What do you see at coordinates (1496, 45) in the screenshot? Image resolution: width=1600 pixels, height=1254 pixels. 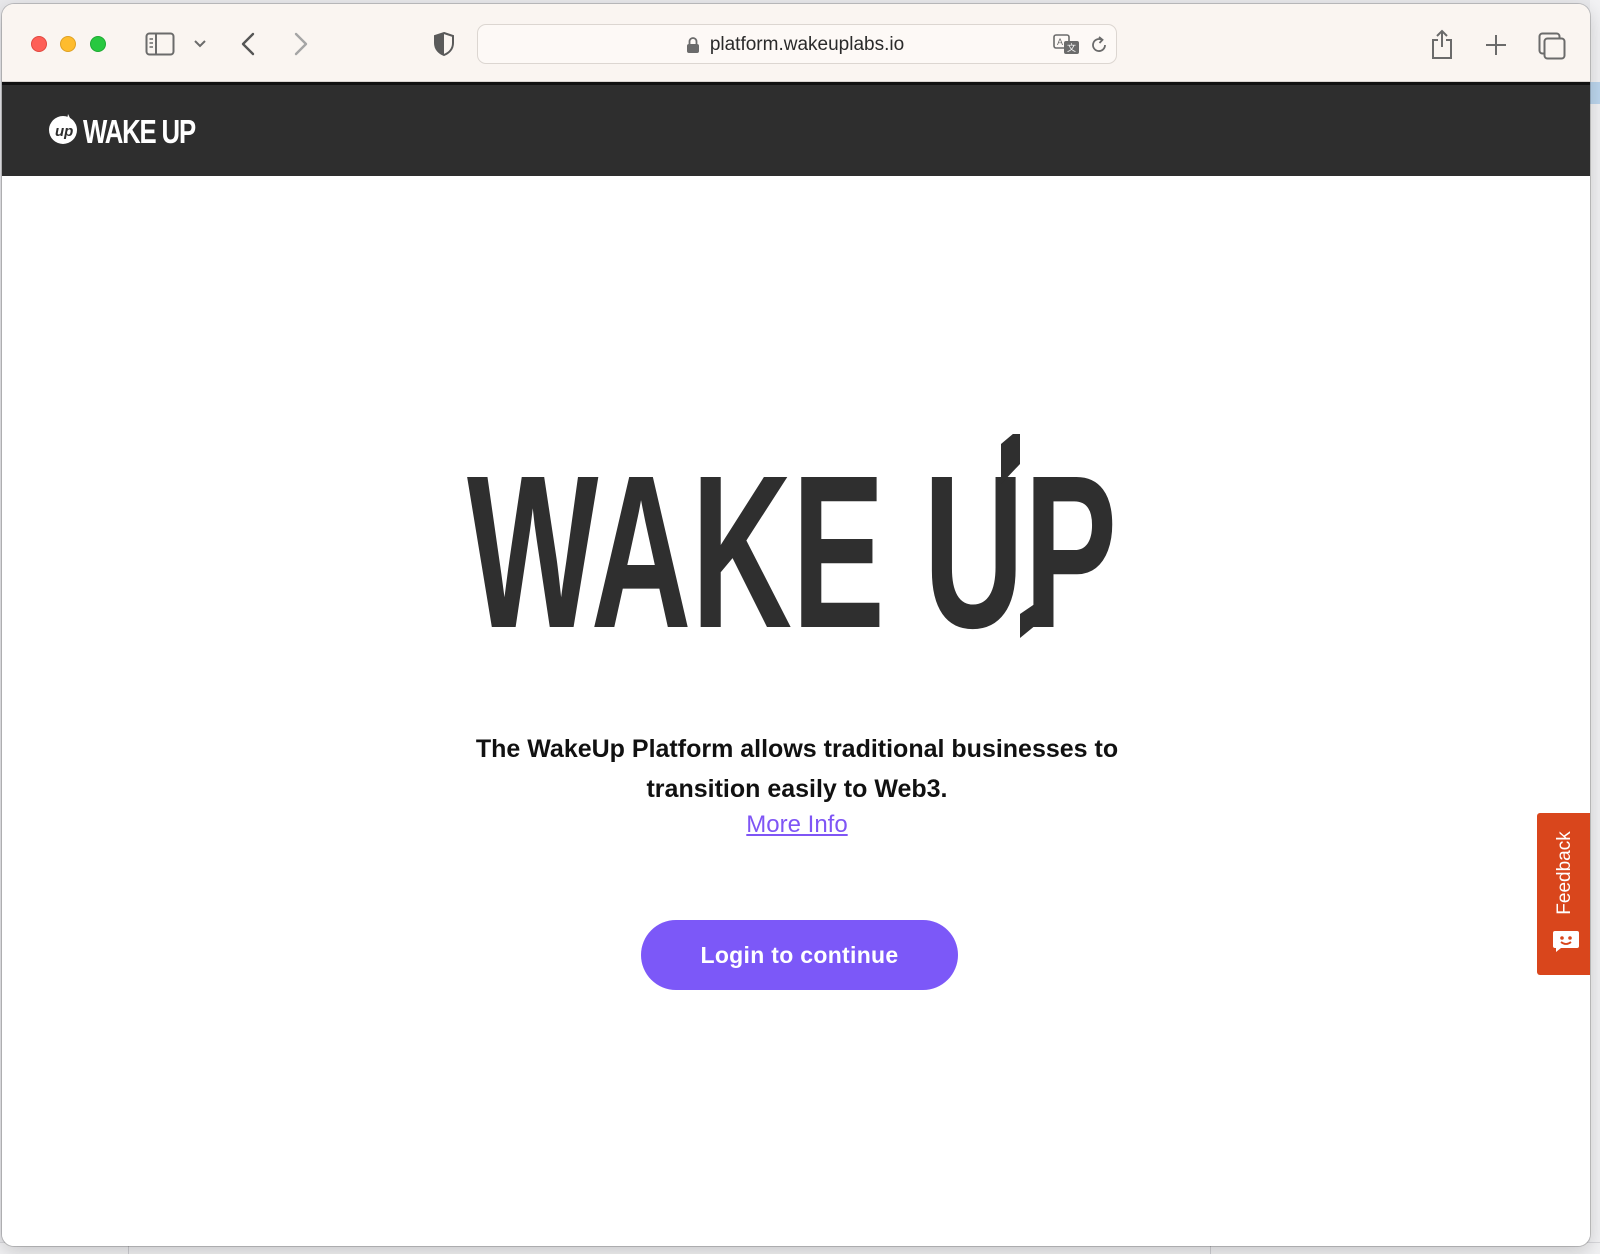 I see `new-tab-icon` at bounding box center [1496, 45].